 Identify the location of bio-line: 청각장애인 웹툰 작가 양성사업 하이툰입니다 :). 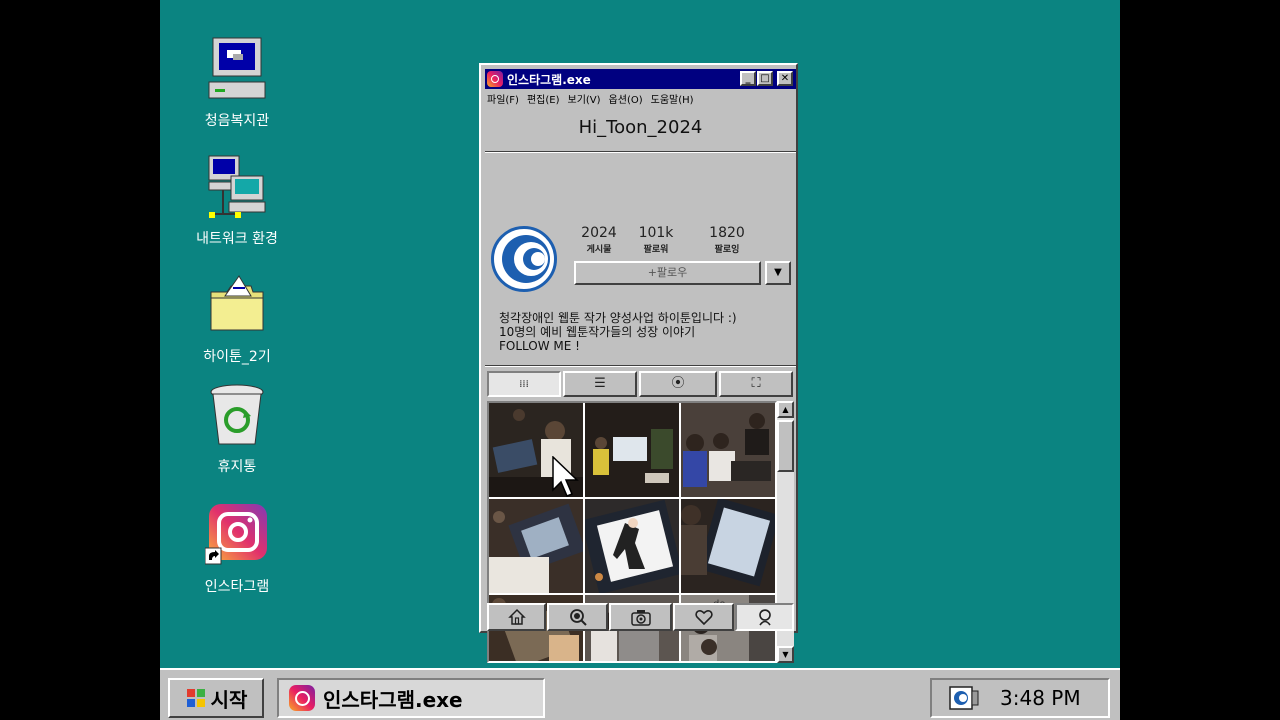
(618, 318).